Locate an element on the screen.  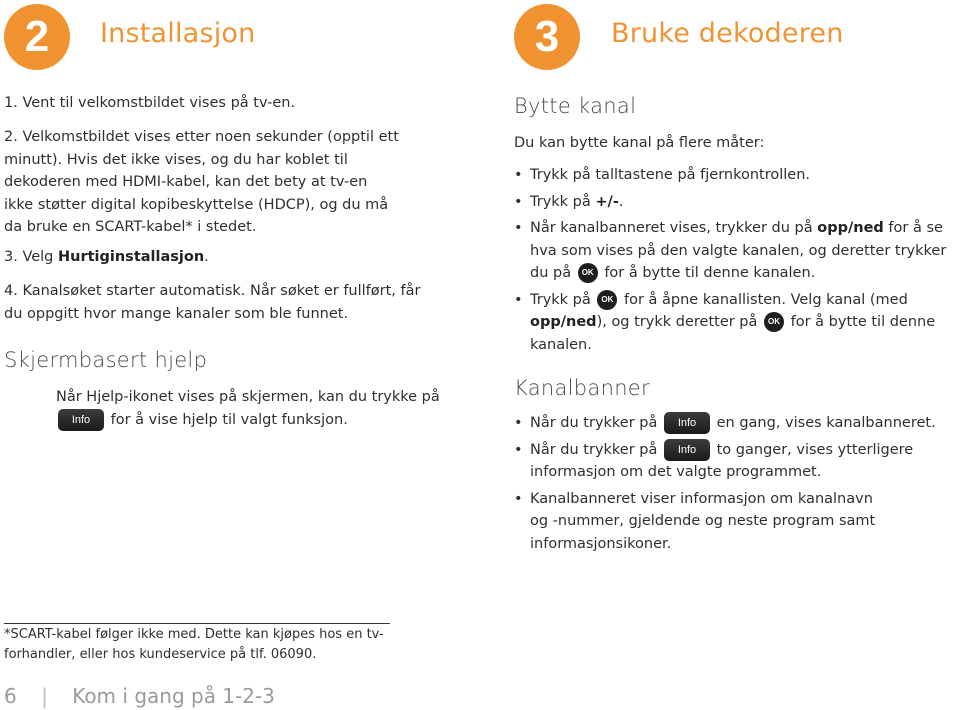
footer-title: Kom i gang på 1-2-3 is located at coordinates (173, 696).